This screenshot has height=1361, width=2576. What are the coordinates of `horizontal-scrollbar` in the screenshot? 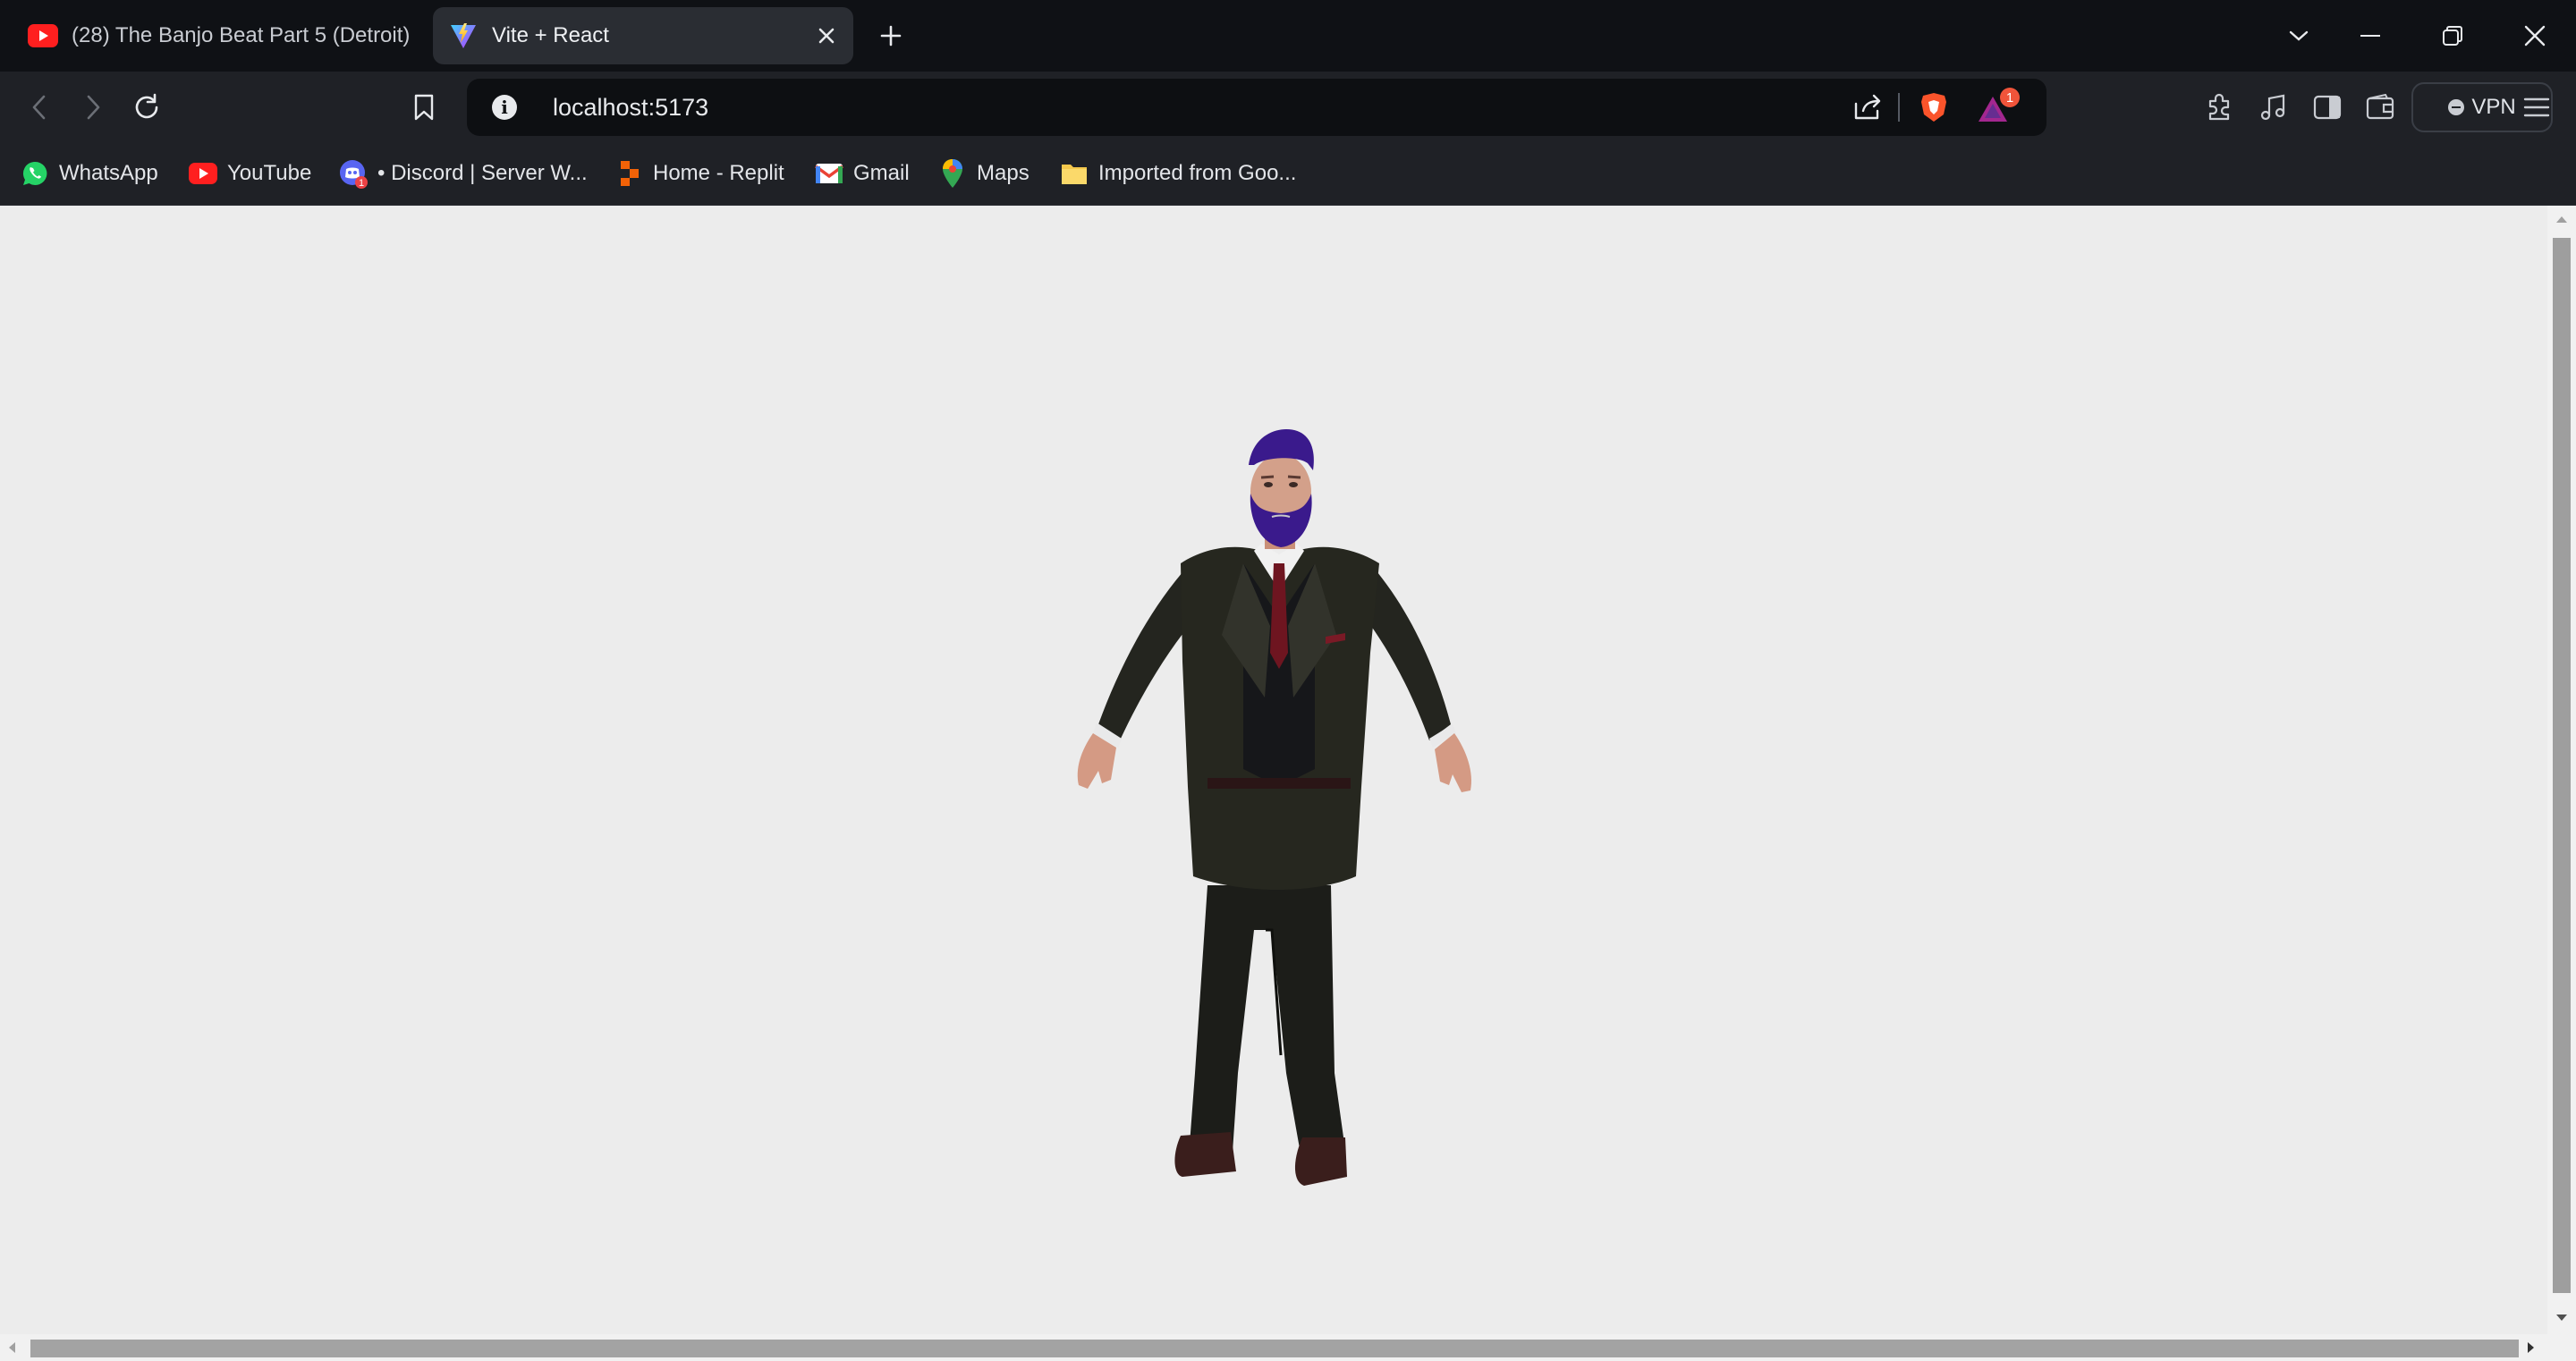 It's located at (1288, 1347).